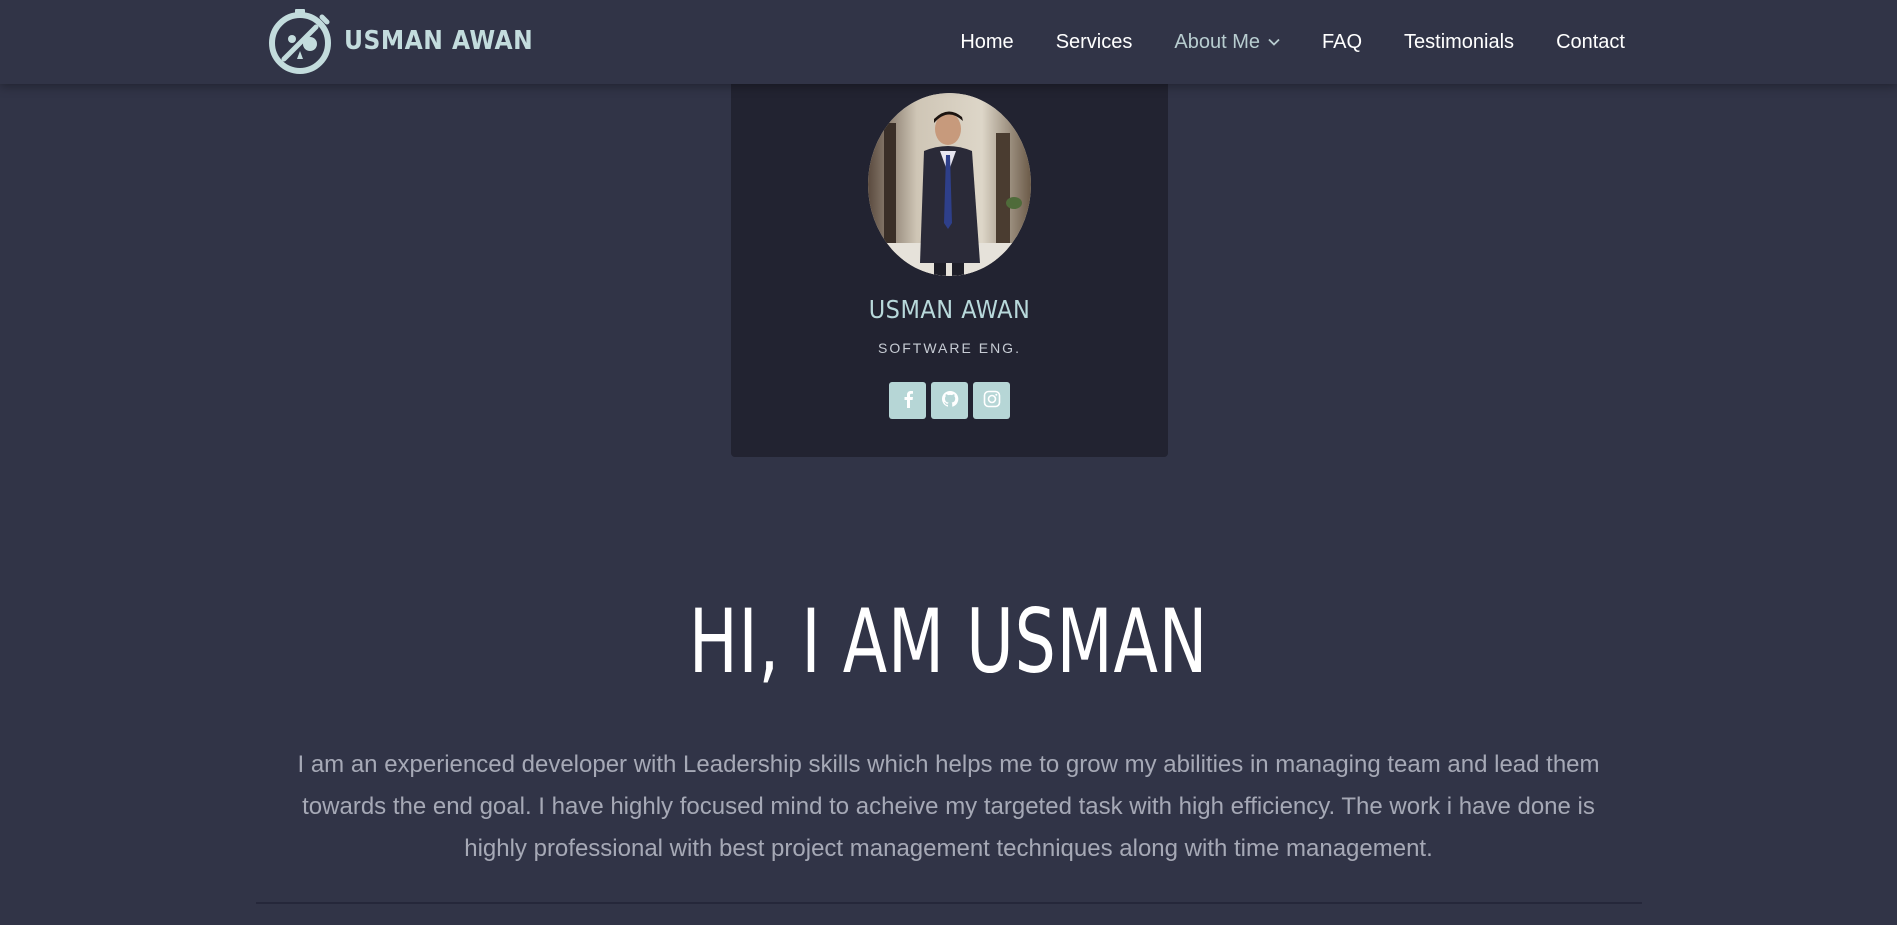  I want to click on github-button, so click(949, 400).